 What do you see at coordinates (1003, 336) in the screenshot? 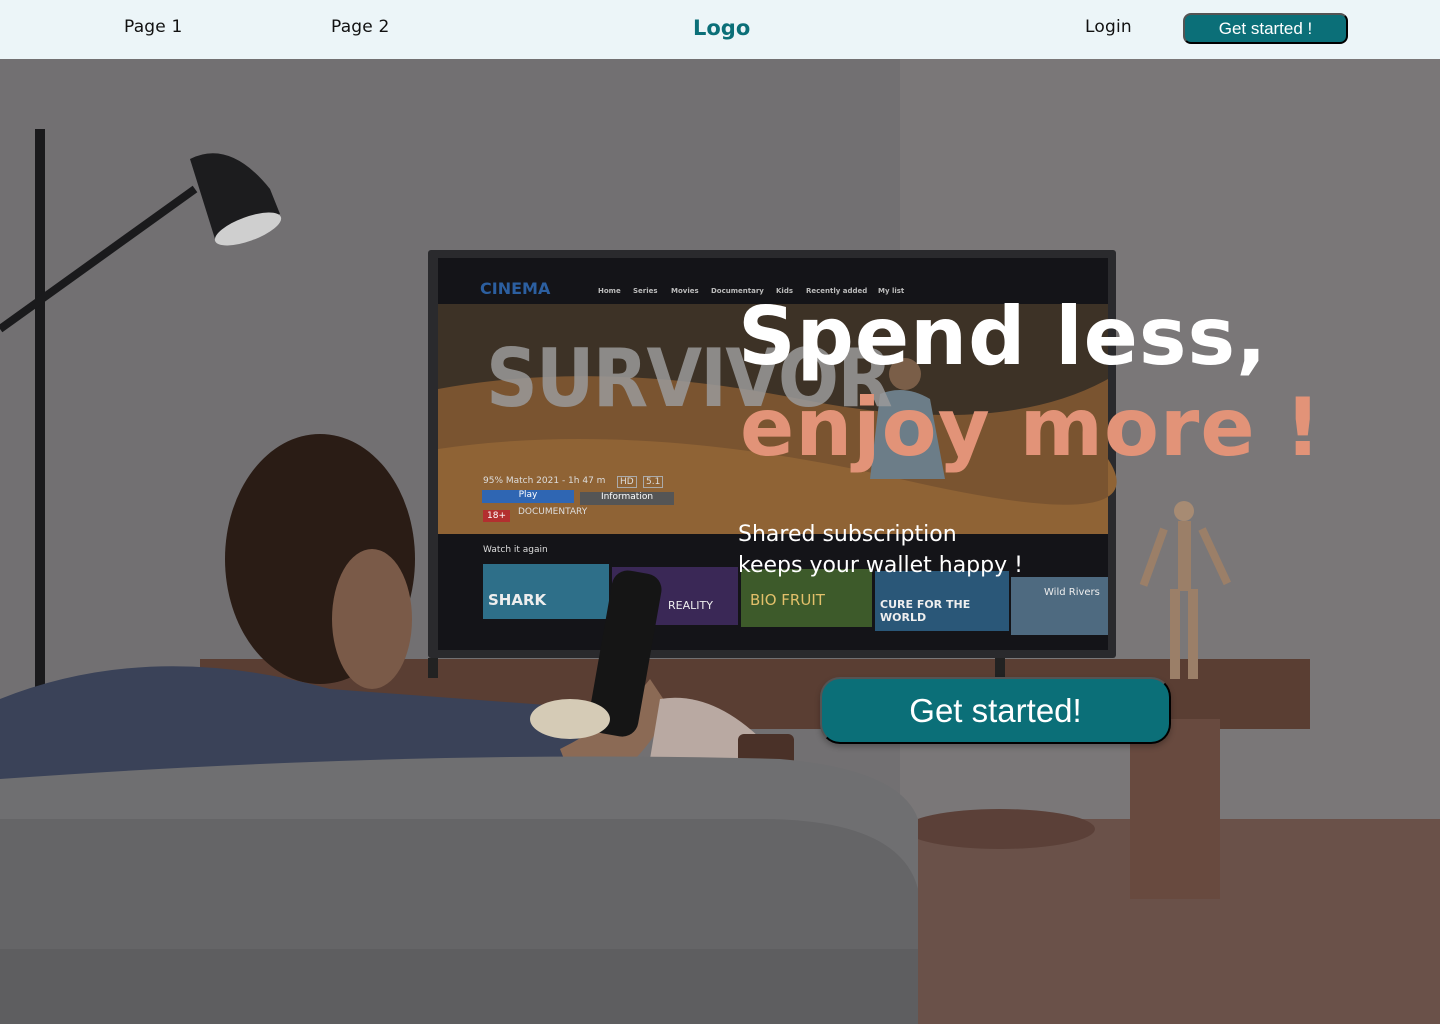
I see `hero-headline-line1: Spend less,` at bounding box center [1003, 336].